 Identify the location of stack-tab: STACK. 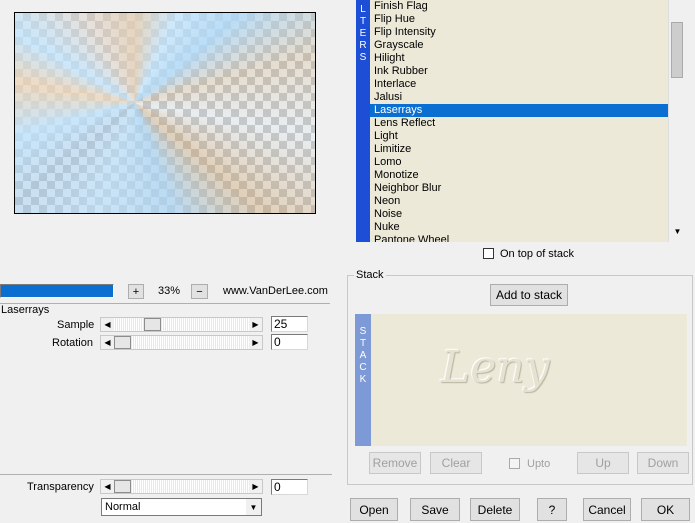
(363, 380).